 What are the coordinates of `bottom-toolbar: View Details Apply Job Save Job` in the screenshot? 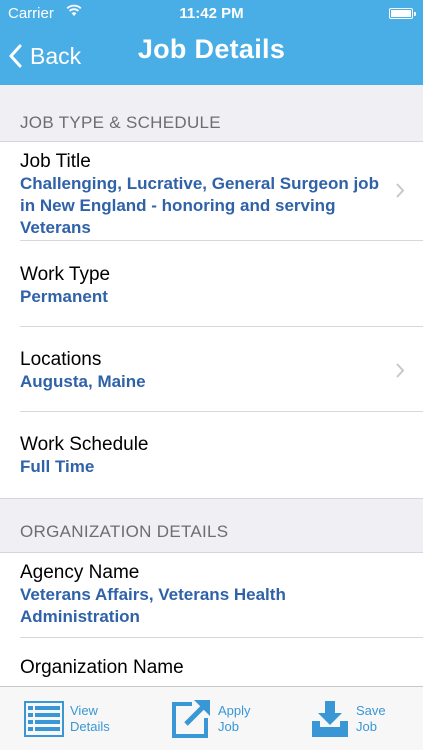 It's located at (211, 718).